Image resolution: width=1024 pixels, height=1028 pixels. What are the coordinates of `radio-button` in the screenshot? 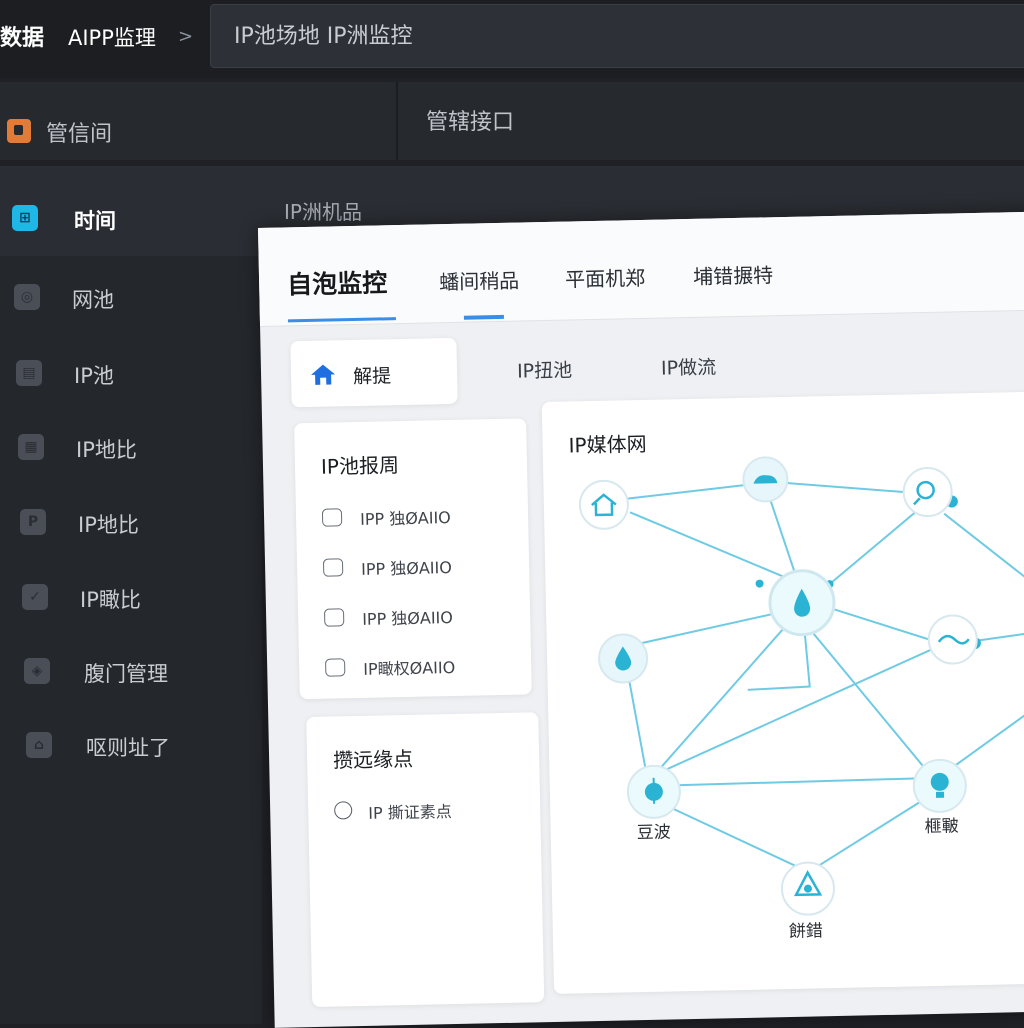 It's located at (343, 810).